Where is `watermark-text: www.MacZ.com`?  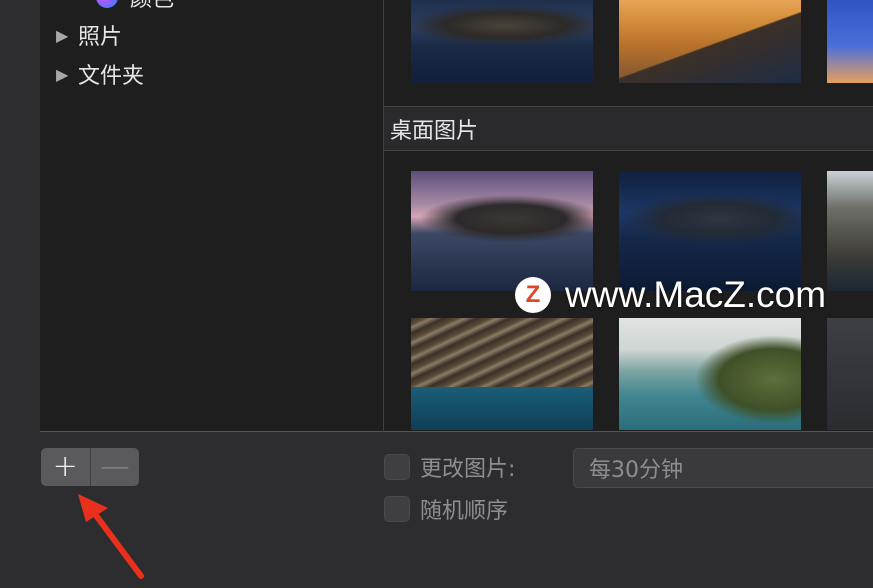
watermark-text: www.MacZ.com is located at coordinates (696, 294).